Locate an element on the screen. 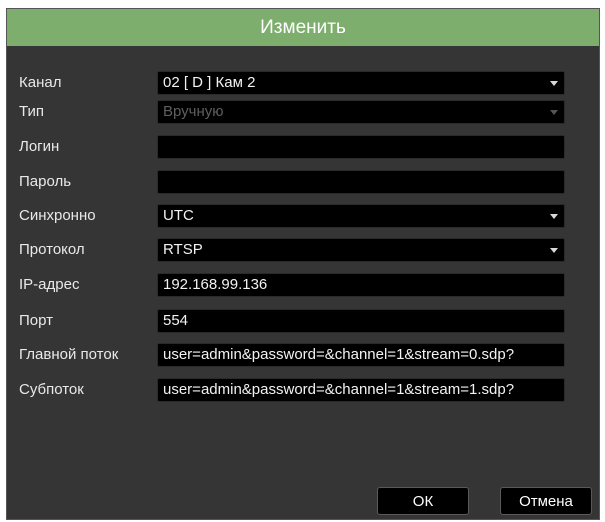 The image size is (605, 522). ok-button: ОК is located at coordinates (423, 501).